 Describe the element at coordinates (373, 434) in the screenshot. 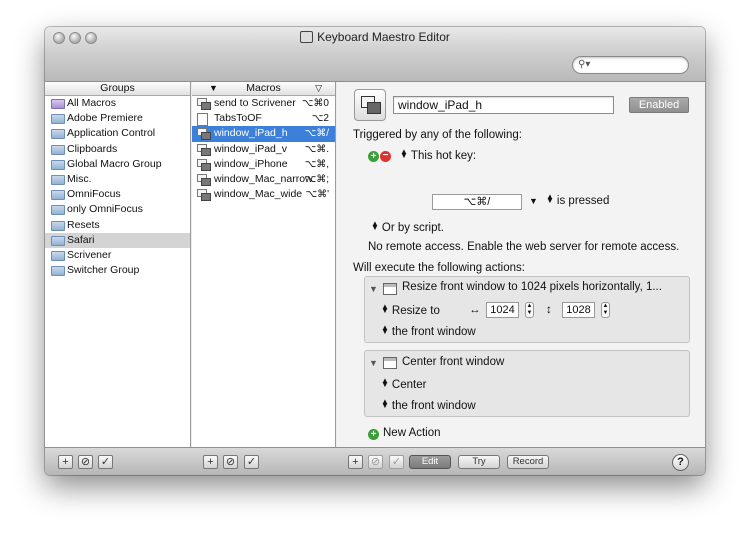

I see `new-action-icon: +` at that location.